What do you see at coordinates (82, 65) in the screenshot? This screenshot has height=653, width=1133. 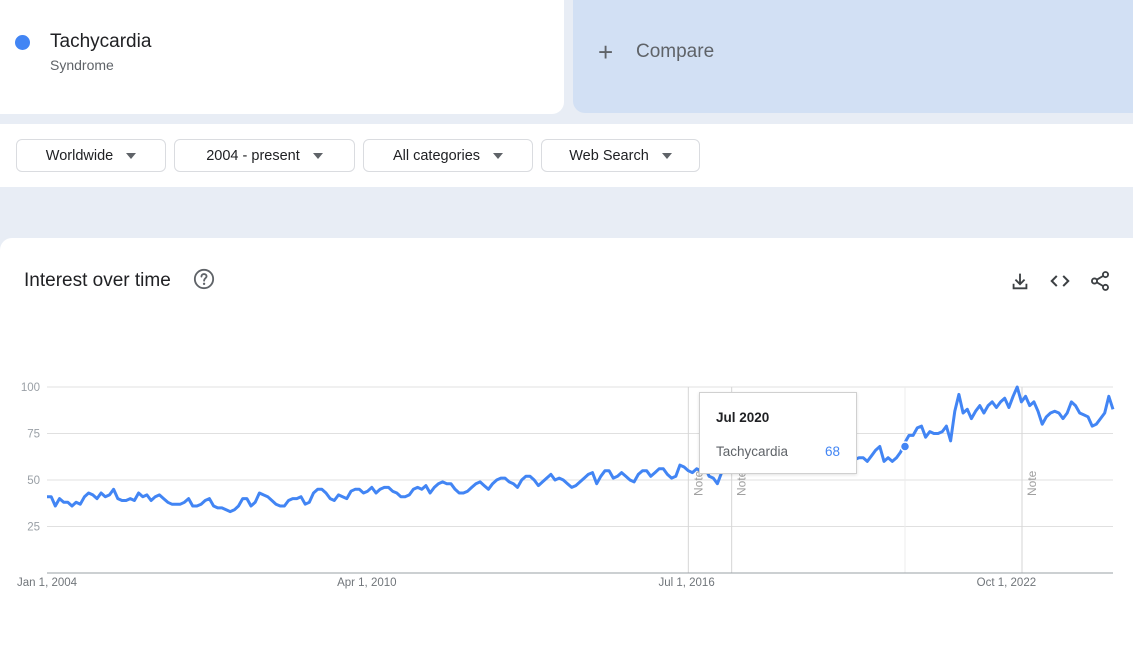 I see `term-type: Syndrome` at bounding box center [82, 65].